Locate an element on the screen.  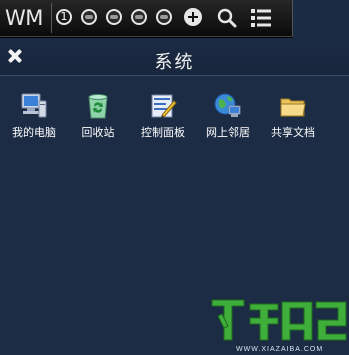
workspace-5-button is located at coordinates (164, 17).